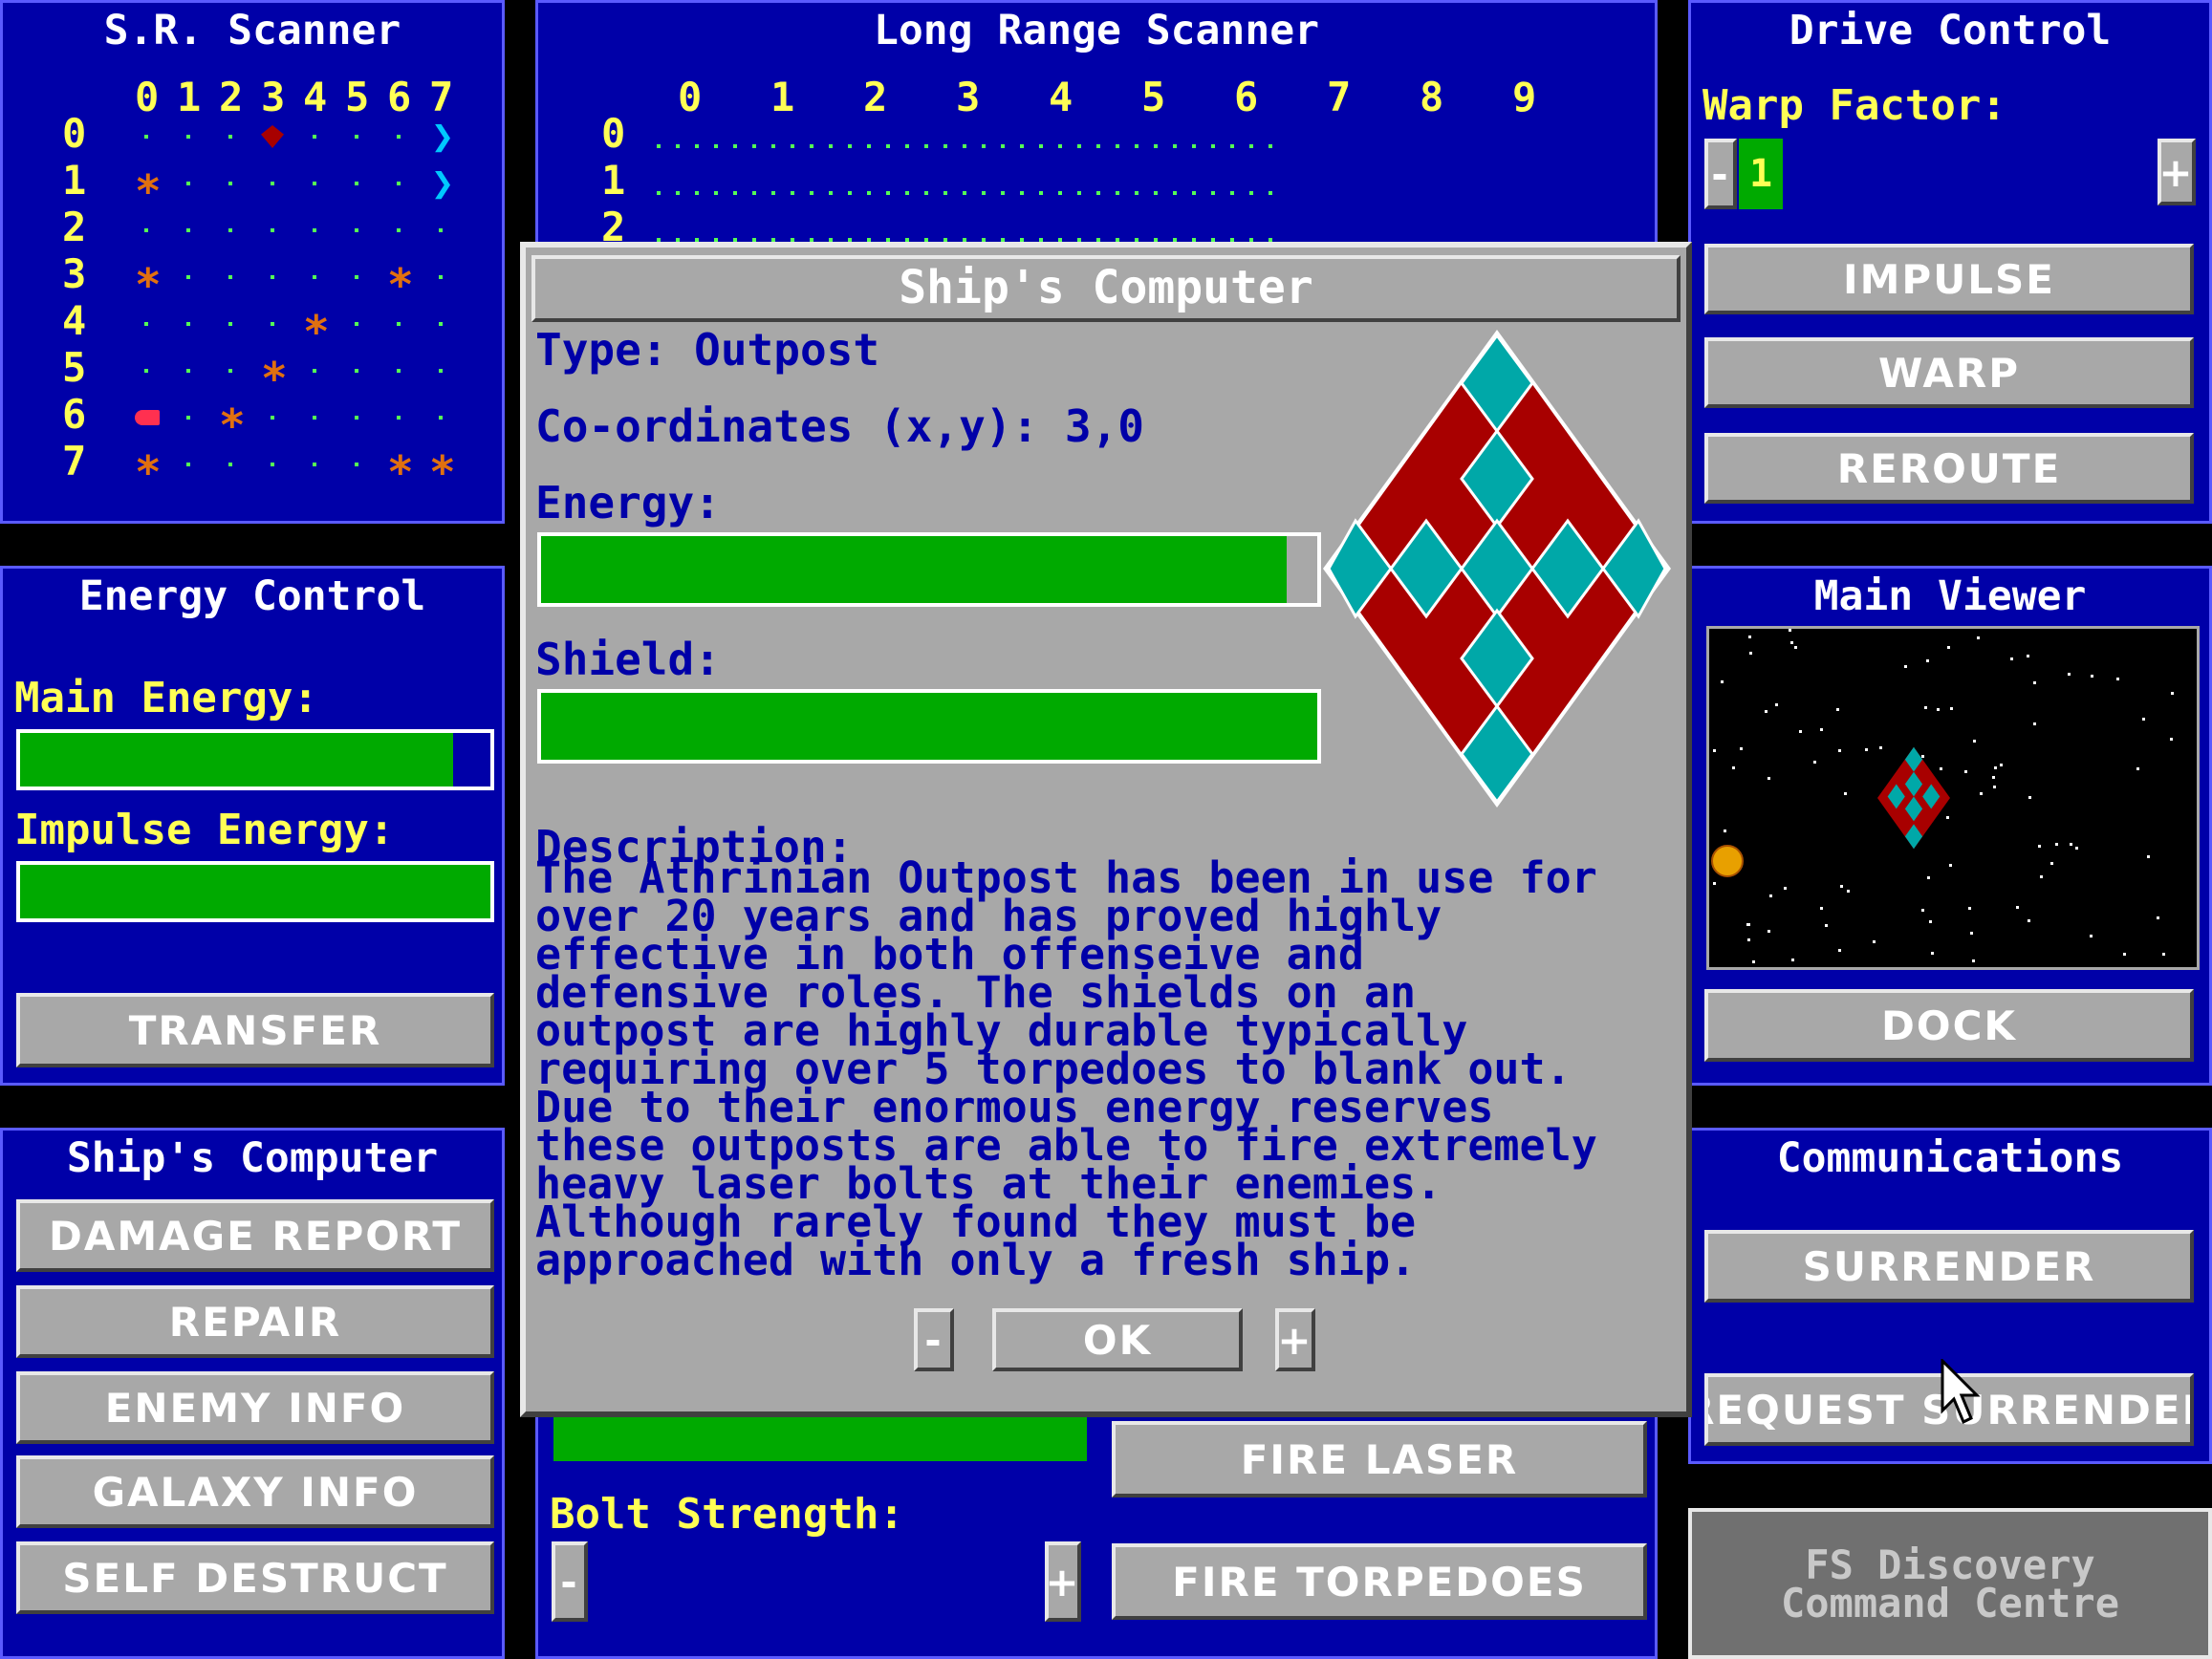  I want to click on next-button: +, so click(1295, 1340).